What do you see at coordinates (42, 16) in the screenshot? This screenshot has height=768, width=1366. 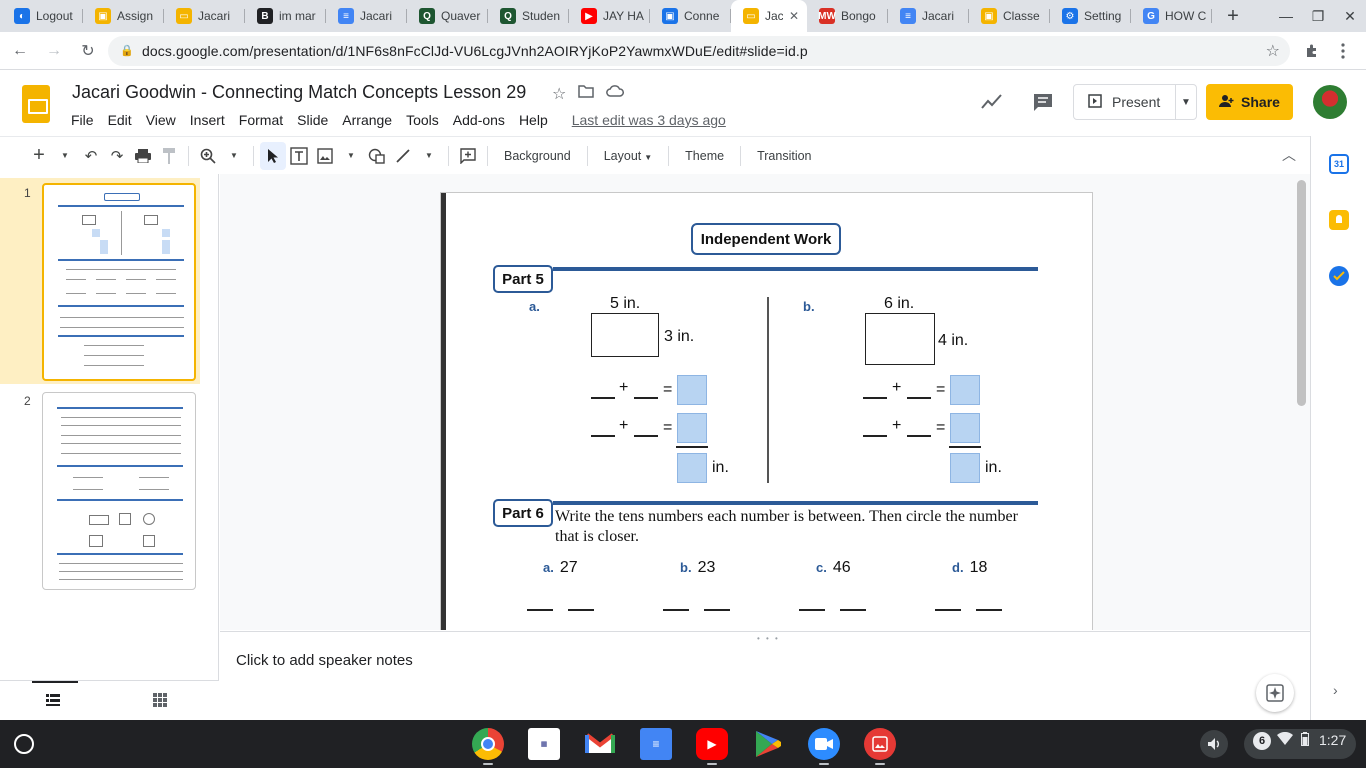 I see `browser-tab: ◐ Logout` at bounding box center [42, 16].